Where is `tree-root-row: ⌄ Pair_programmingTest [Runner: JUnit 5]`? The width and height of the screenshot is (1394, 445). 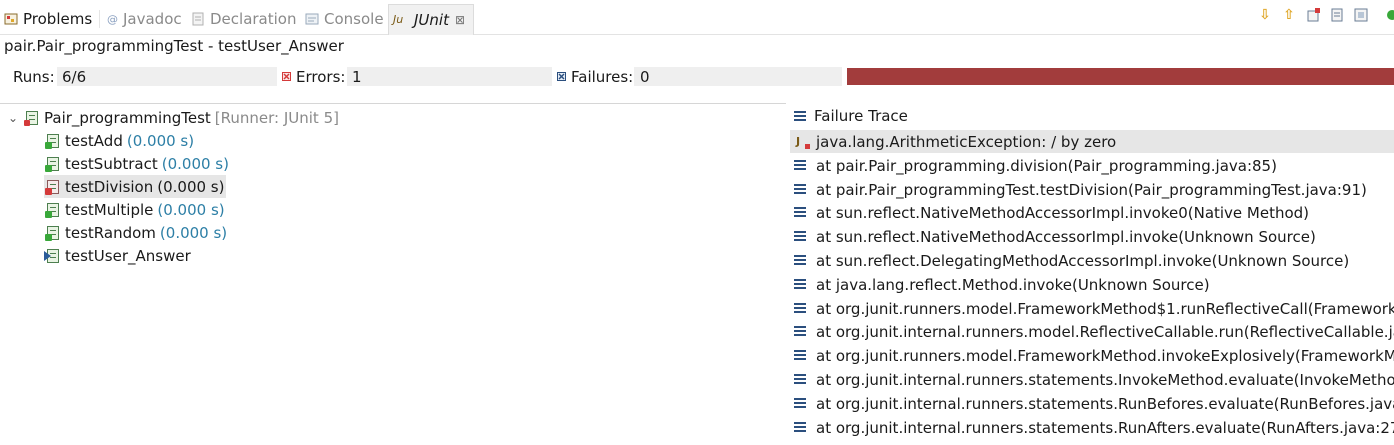 tree-root-row: ⌄ Pair_programmingTest [Runner: JUnit 5] is located at coordinates (173, 117).